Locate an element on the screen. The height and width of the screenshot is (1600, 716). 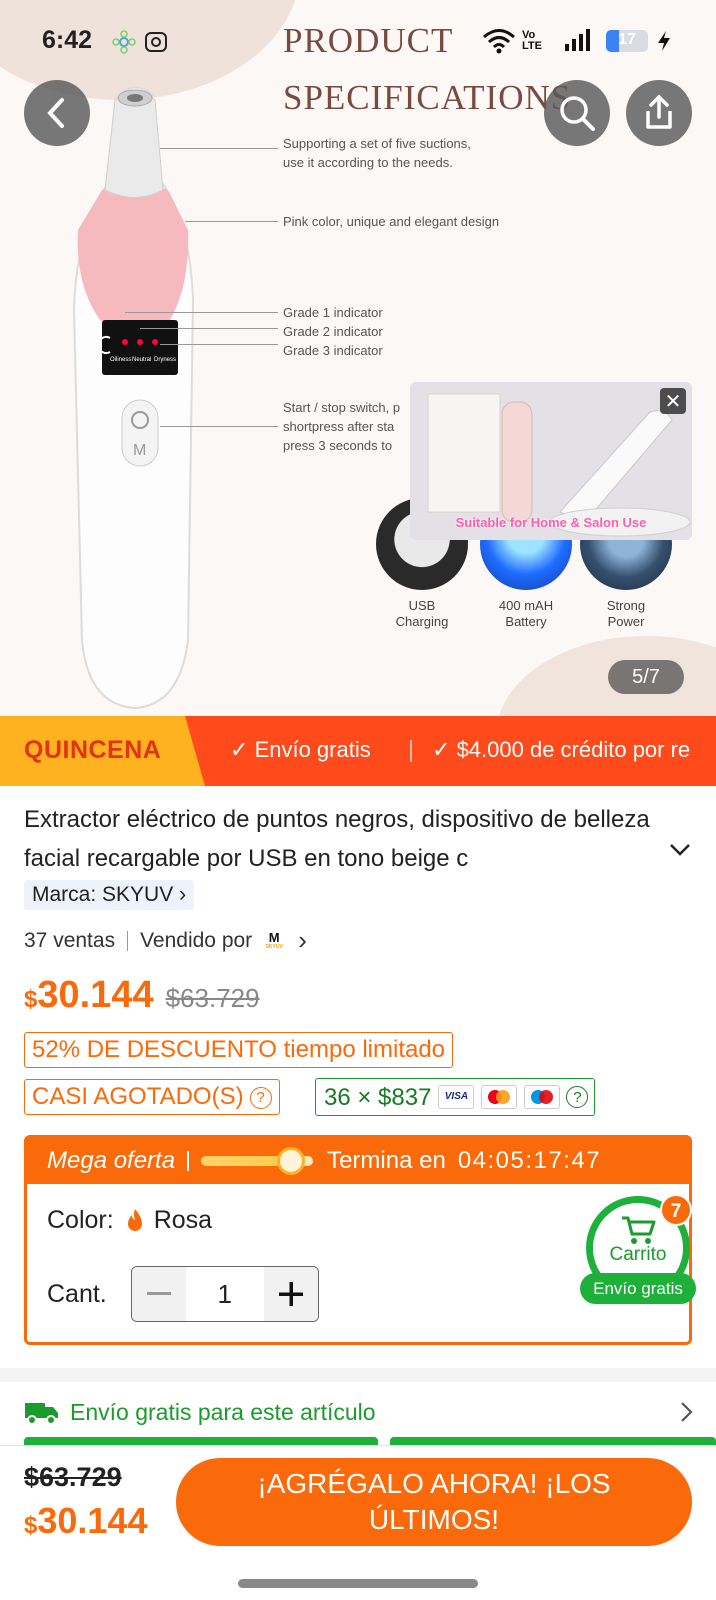
promo-tag: QUINCENA is located at coordinates (102, 751).